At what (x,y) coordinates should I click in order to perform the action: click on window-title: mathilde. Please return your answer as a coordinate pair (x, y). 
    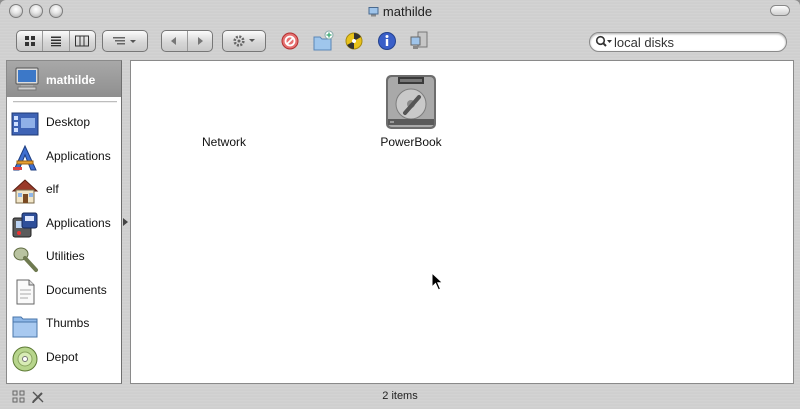
    Looking at the image, I should click on (407, 11).